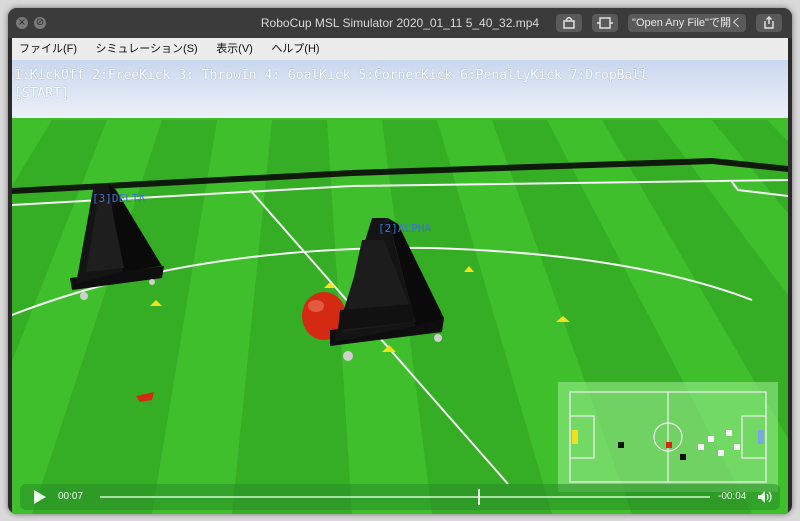 Image resolution: width=800 pixels, height=521 pixels. I want to click on timeline-scrubber, so click(405, 497).